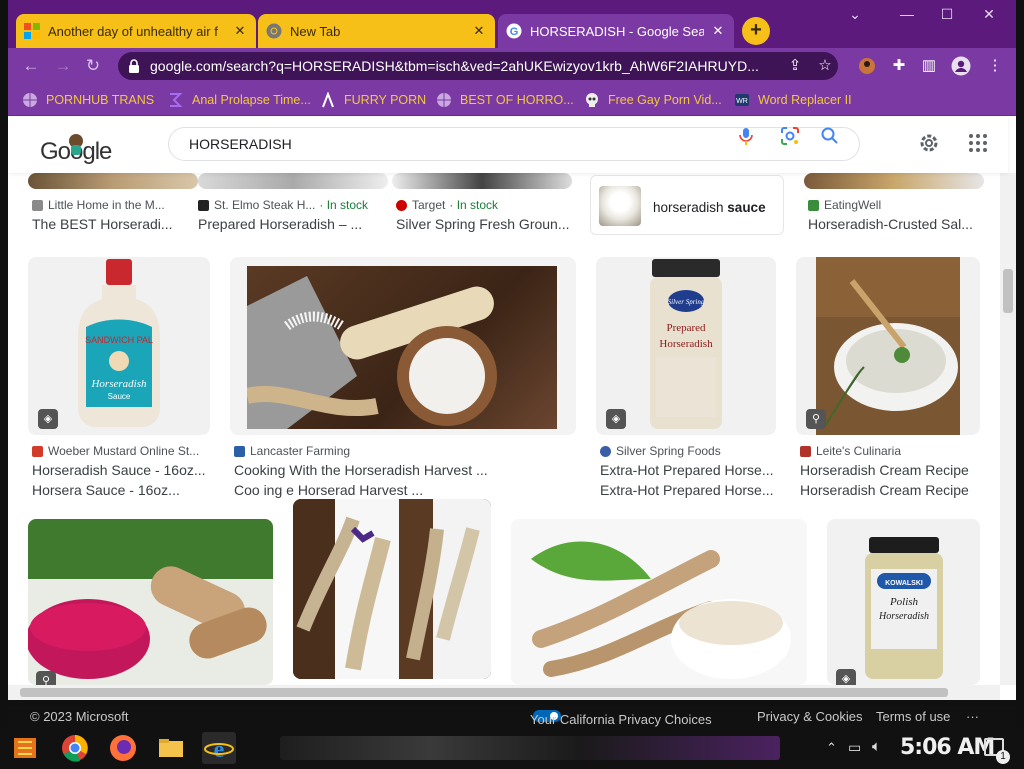 This screenshot has height=769, width=1024. Describe the element at coordinates (825, 66) in the screenshot. I see `bookmark-star-icon: ☆` at that location.